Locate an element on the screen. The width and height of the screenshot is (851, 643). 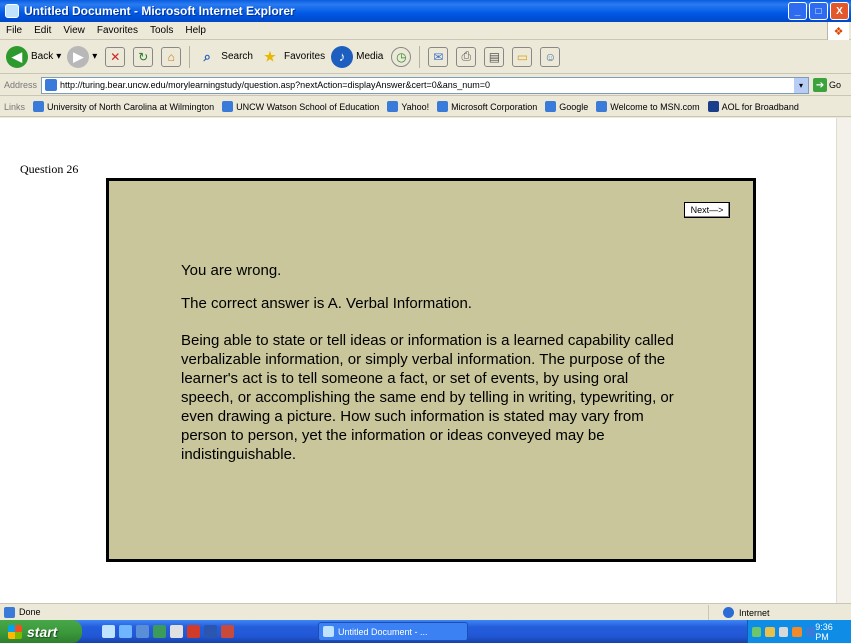
word-icon is located at coordinates (210, 631).